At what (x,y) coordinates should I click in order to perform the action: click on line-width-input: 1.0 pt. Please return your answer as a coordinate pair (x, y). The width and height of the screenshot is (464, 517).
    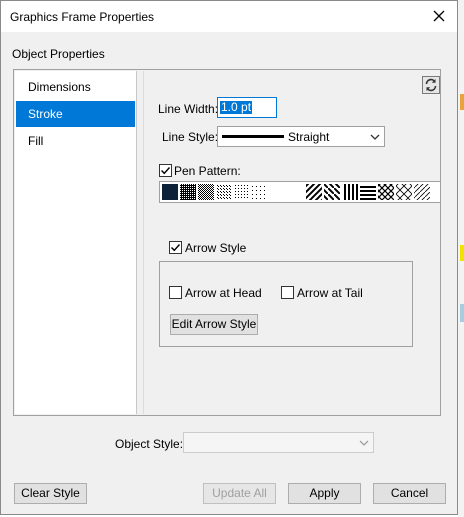
    Looking at the image, I should click on (247, 107).